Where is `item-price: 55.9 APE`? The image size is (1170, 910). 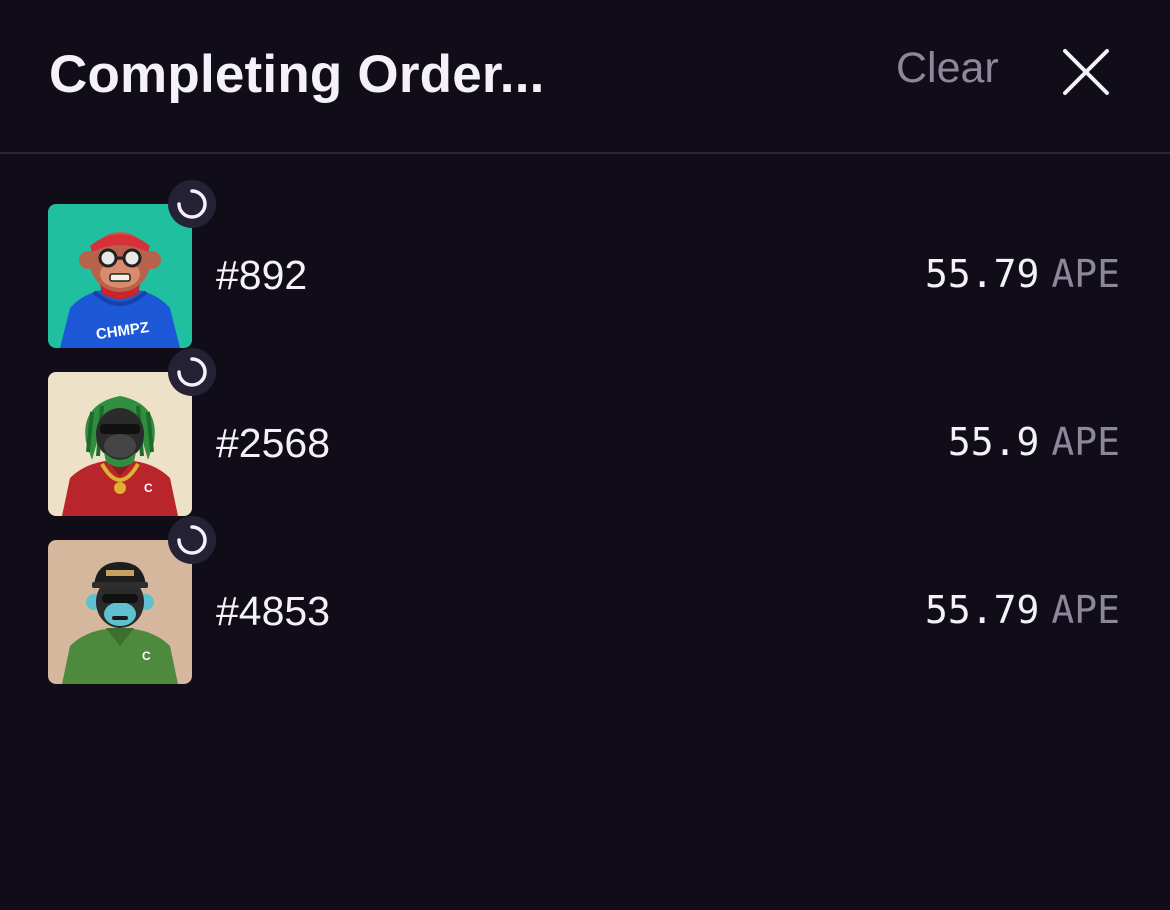 item-price: 55.9 APE is located at coordinates (1034, 442).